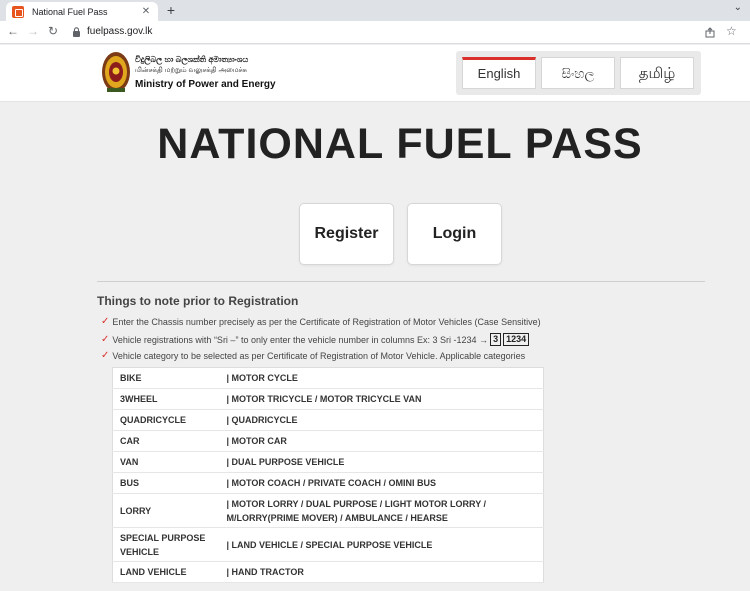  I want to click on browser-tab: National Fuel Pass ✕, so click(82, 11).